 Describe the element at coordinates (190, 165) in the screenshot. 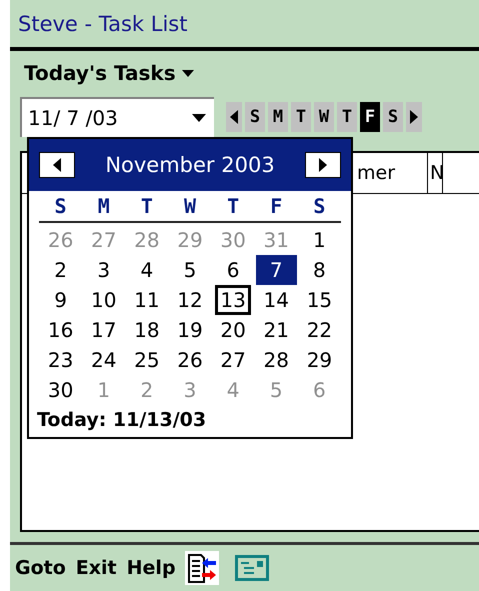

I see `month-title: November 2003` at that location.